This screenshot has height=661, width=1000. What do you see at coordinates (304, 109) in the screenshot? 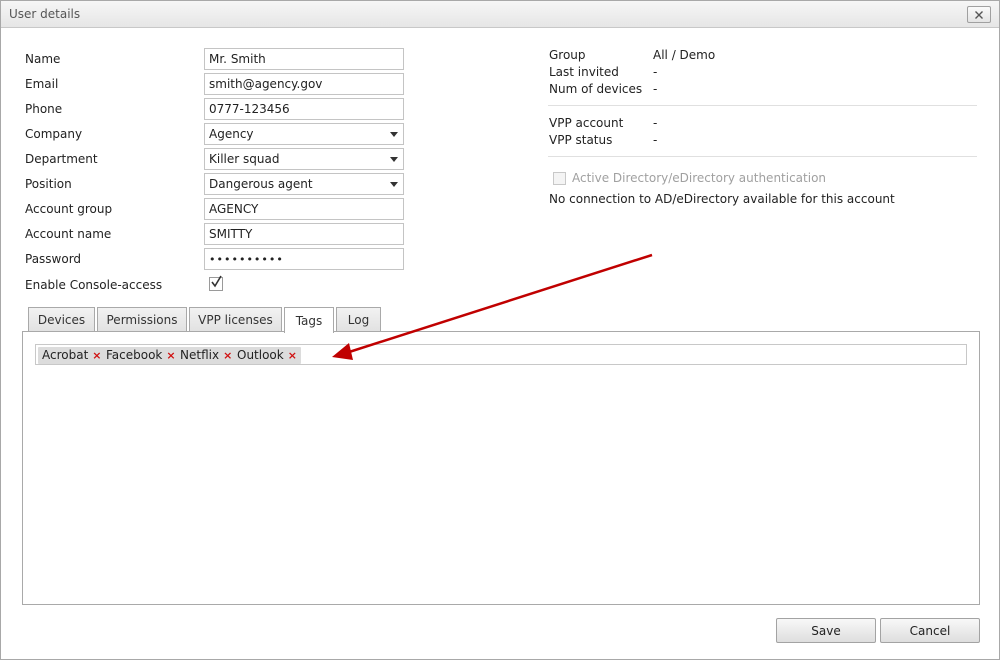
I see `phone-input: 0777-123456` at bounding box center [304, 109].